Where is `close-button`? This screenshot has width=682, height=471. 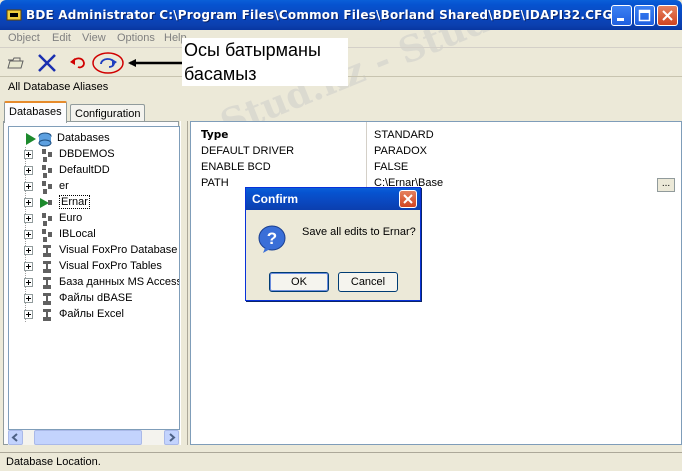
close-button is located at coordinates (667, 15).